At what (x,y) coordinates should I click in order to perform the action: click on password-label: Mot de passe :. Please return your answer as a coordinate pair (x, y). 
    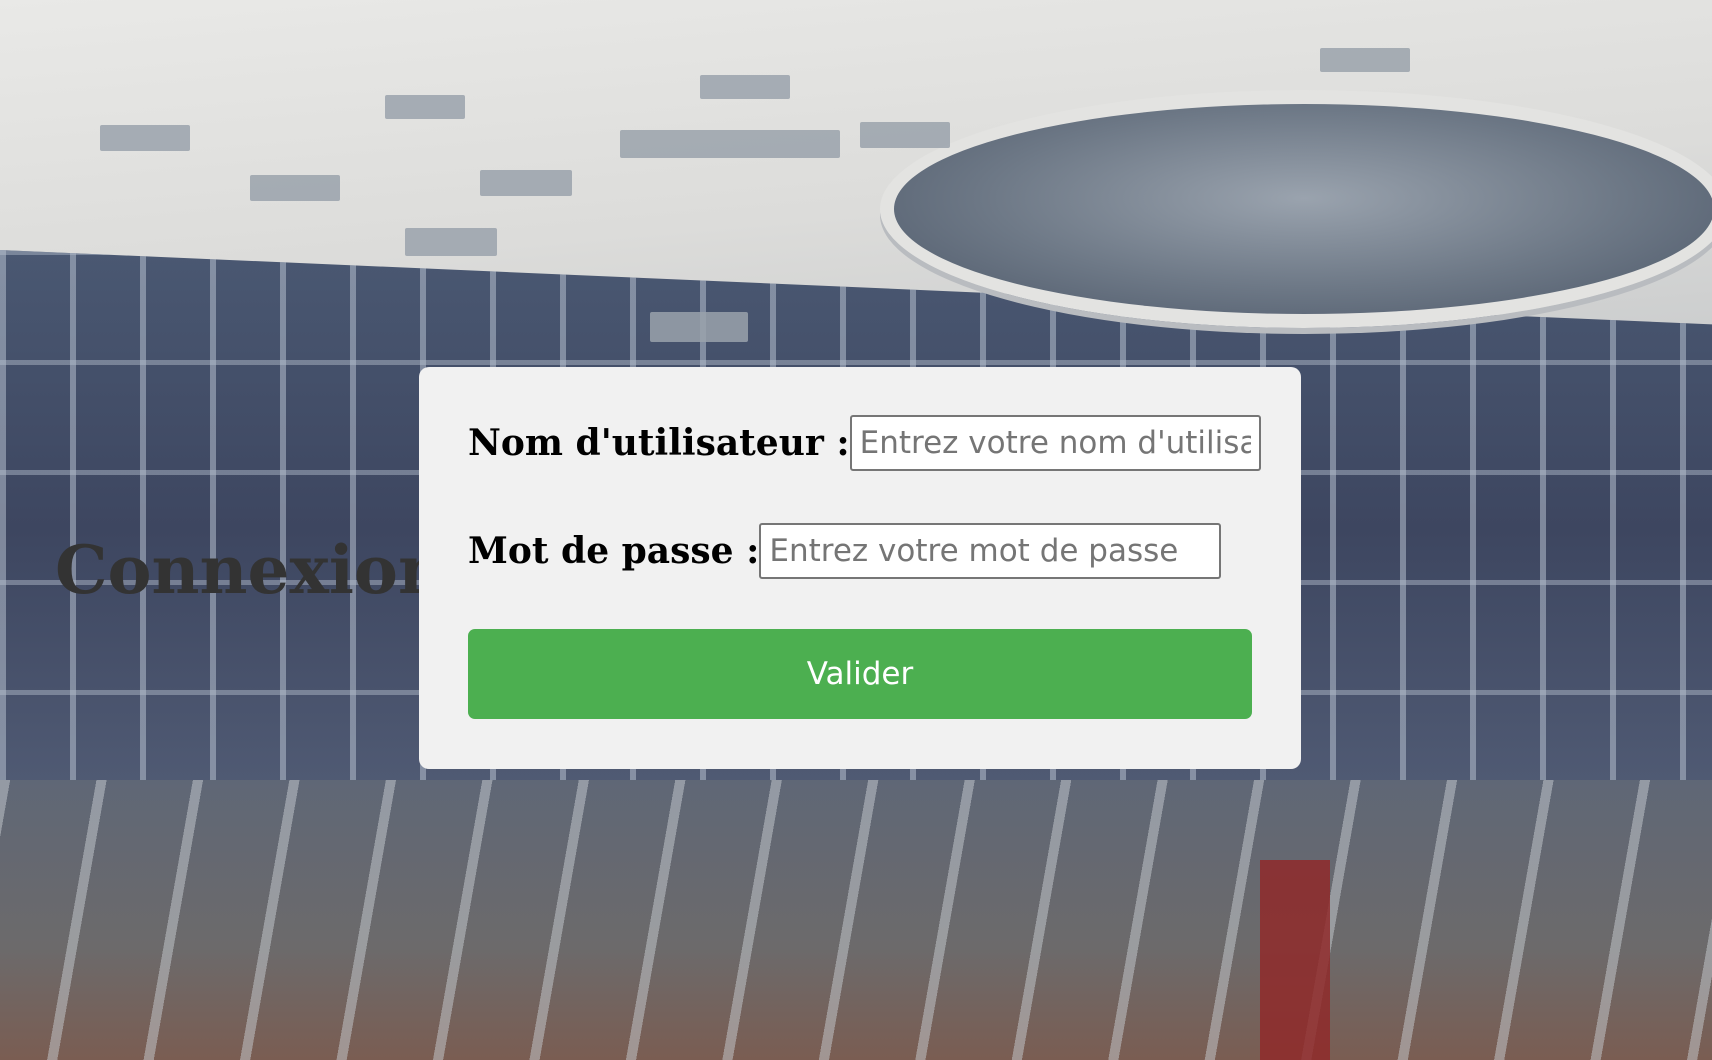
    Looking at the image, I should click on (614, 551).